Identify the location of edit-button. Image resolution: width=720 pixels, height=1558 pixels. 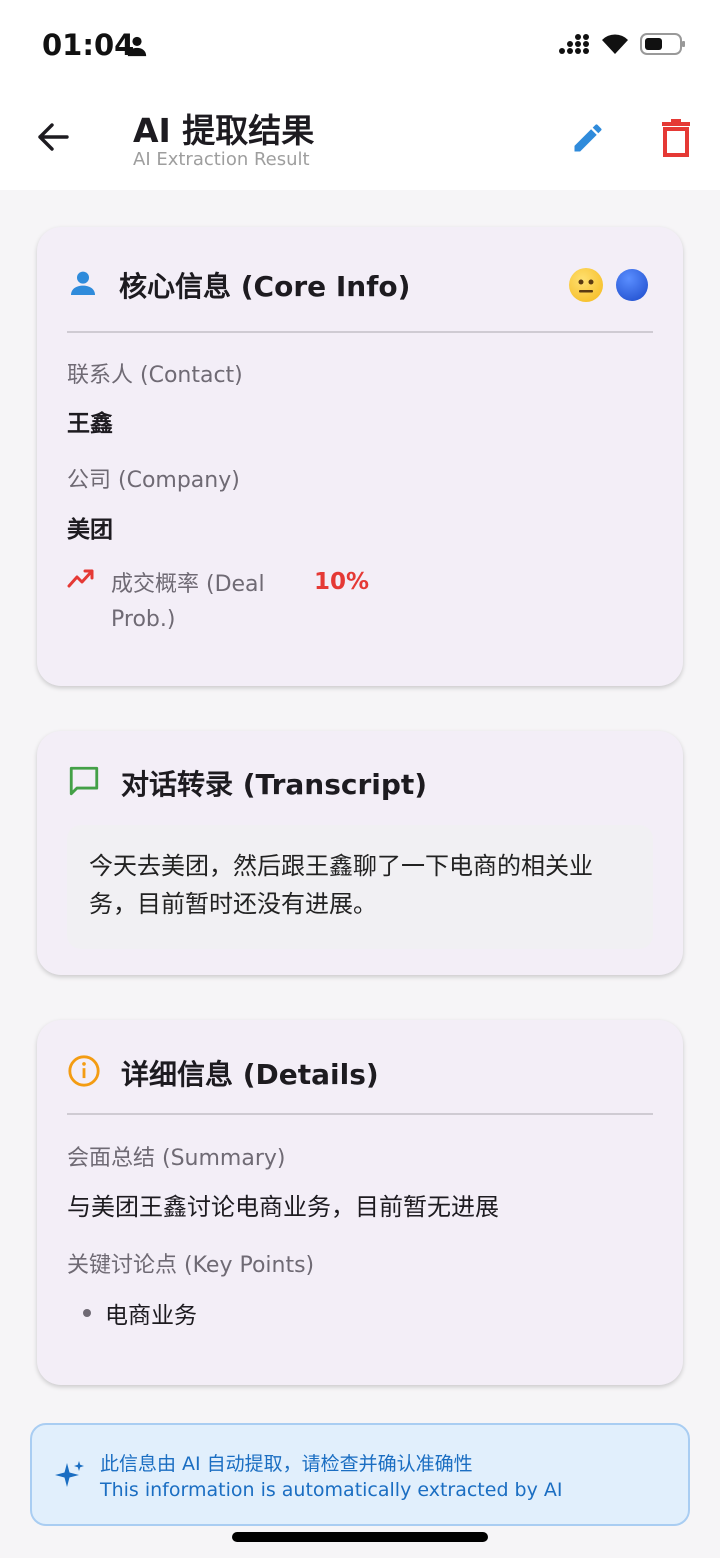
(588, 140).